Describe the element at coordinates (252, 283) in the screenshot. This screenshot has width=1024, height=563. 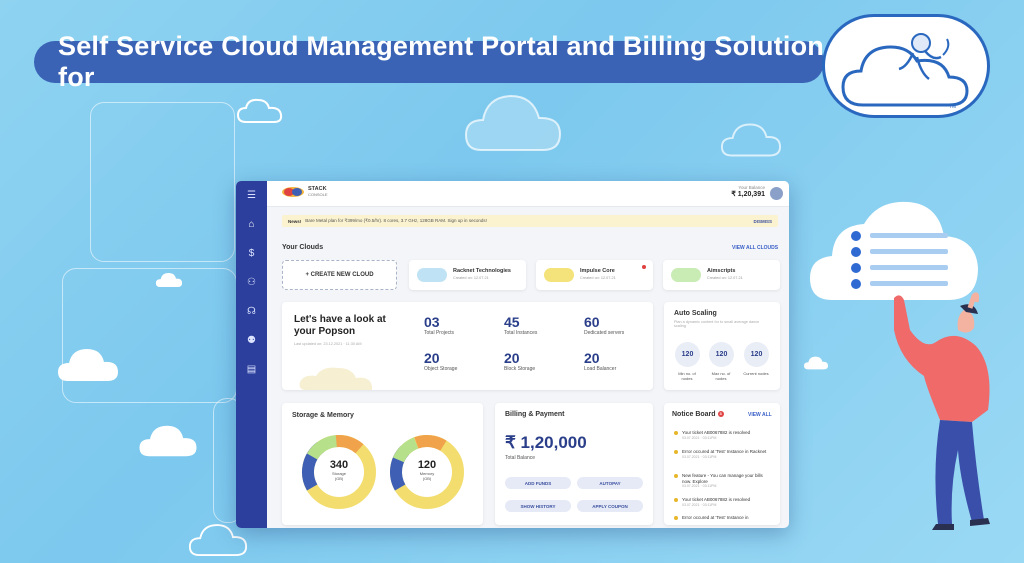
I see `user-icon: ⚇` at that location.